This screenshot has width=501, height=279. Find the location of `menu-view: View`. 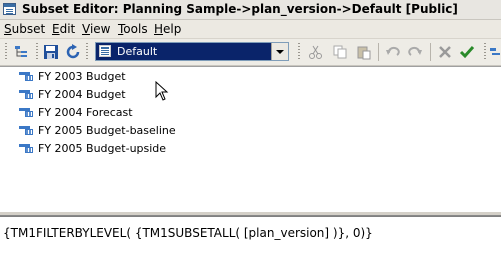

menu-view: View is located at coordinates (96, 29).